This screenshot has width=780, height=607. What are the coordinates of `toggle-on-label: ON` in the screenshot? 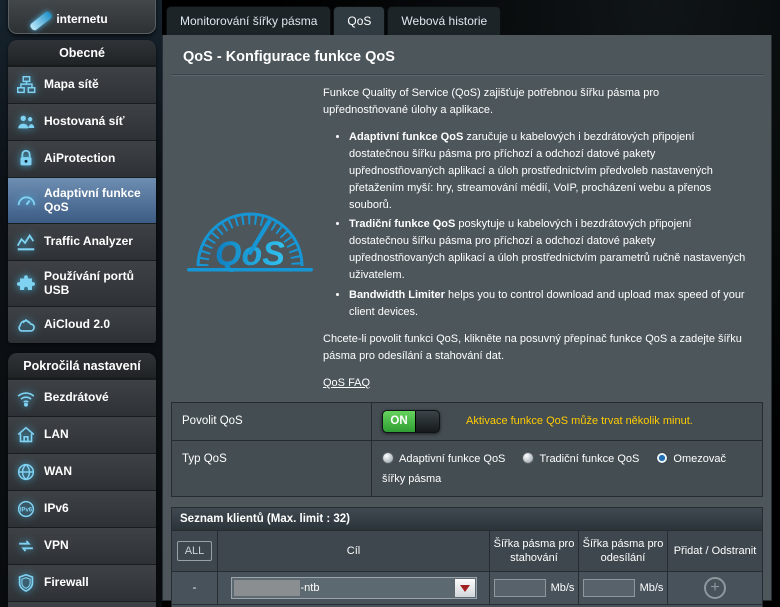 It's located at (399, 421).